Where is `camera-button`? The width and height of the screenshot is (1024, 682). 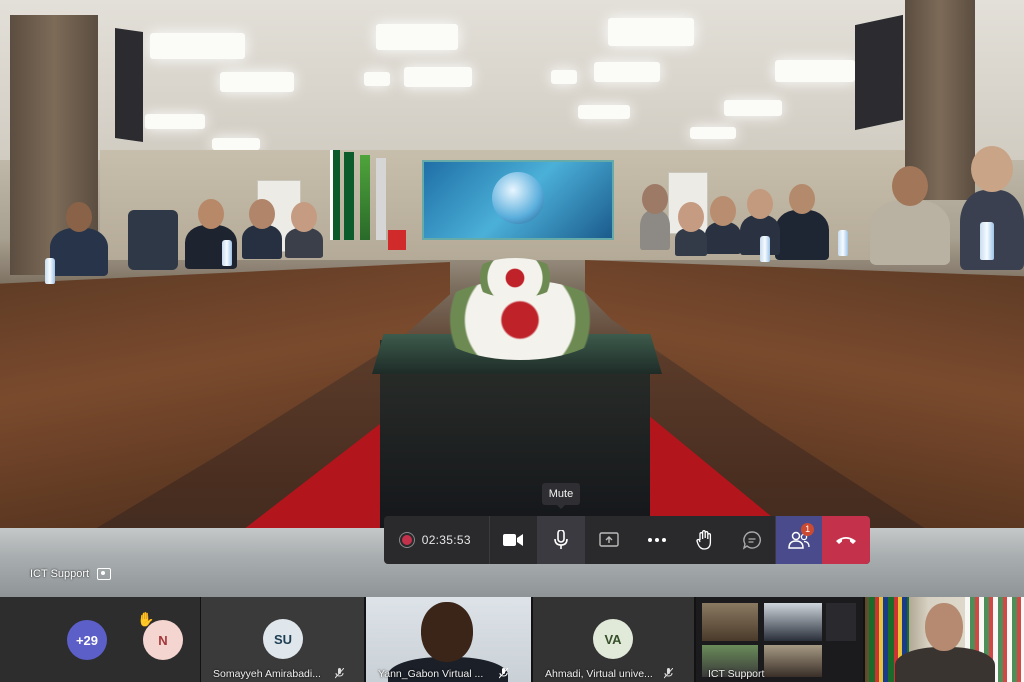 camera-button is located at coordinates (514, 540).